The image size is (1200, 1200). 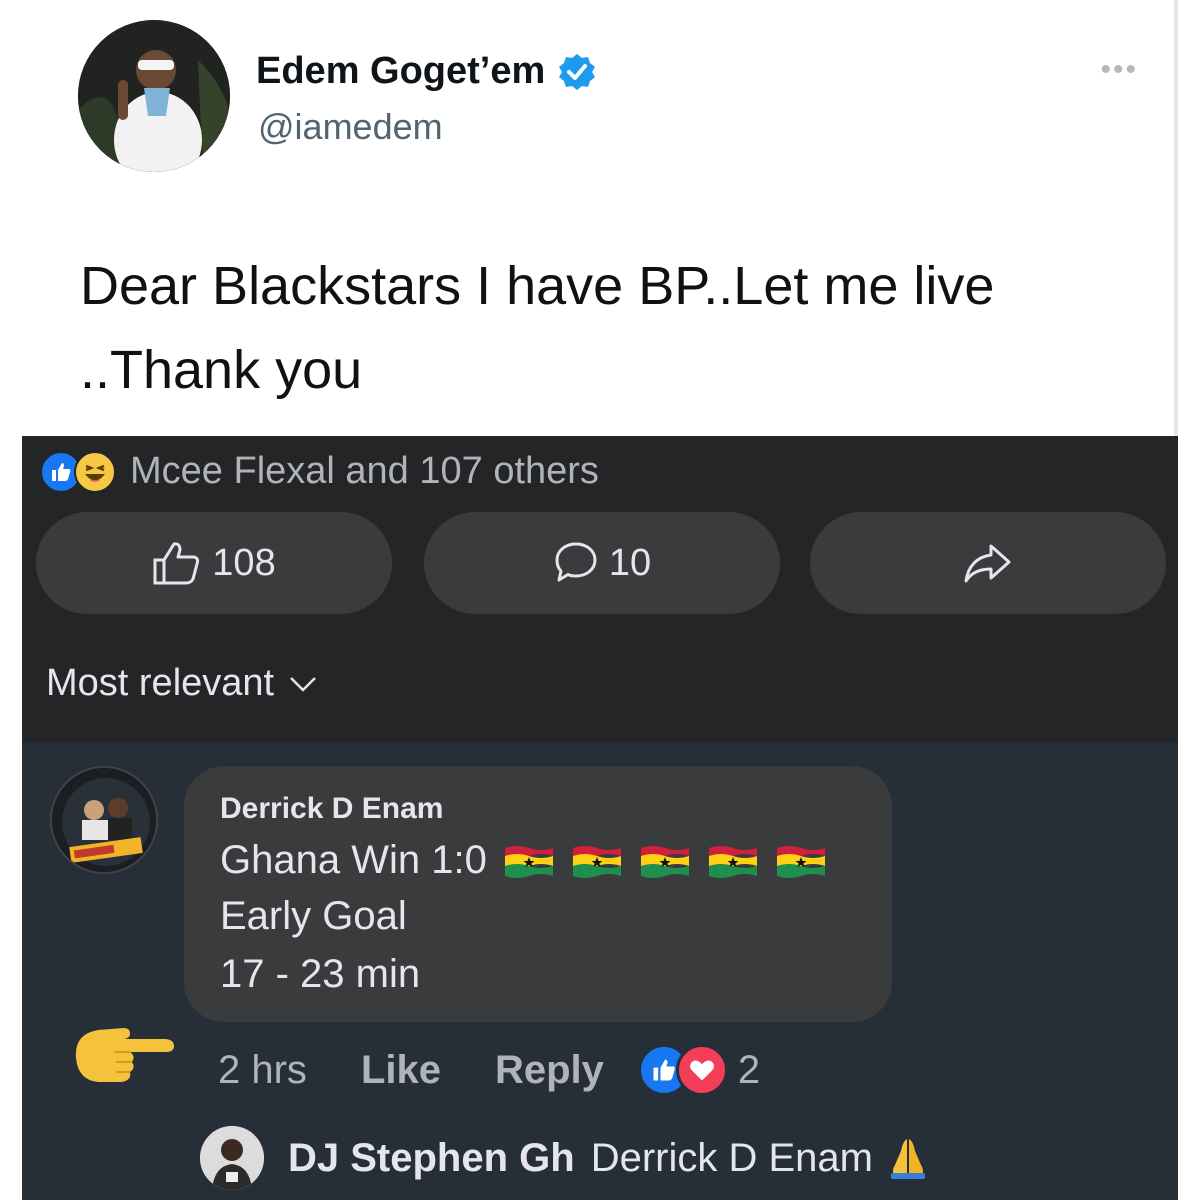 I want to click on comment-time: 2 hrs, so click(x=262, y=1070).